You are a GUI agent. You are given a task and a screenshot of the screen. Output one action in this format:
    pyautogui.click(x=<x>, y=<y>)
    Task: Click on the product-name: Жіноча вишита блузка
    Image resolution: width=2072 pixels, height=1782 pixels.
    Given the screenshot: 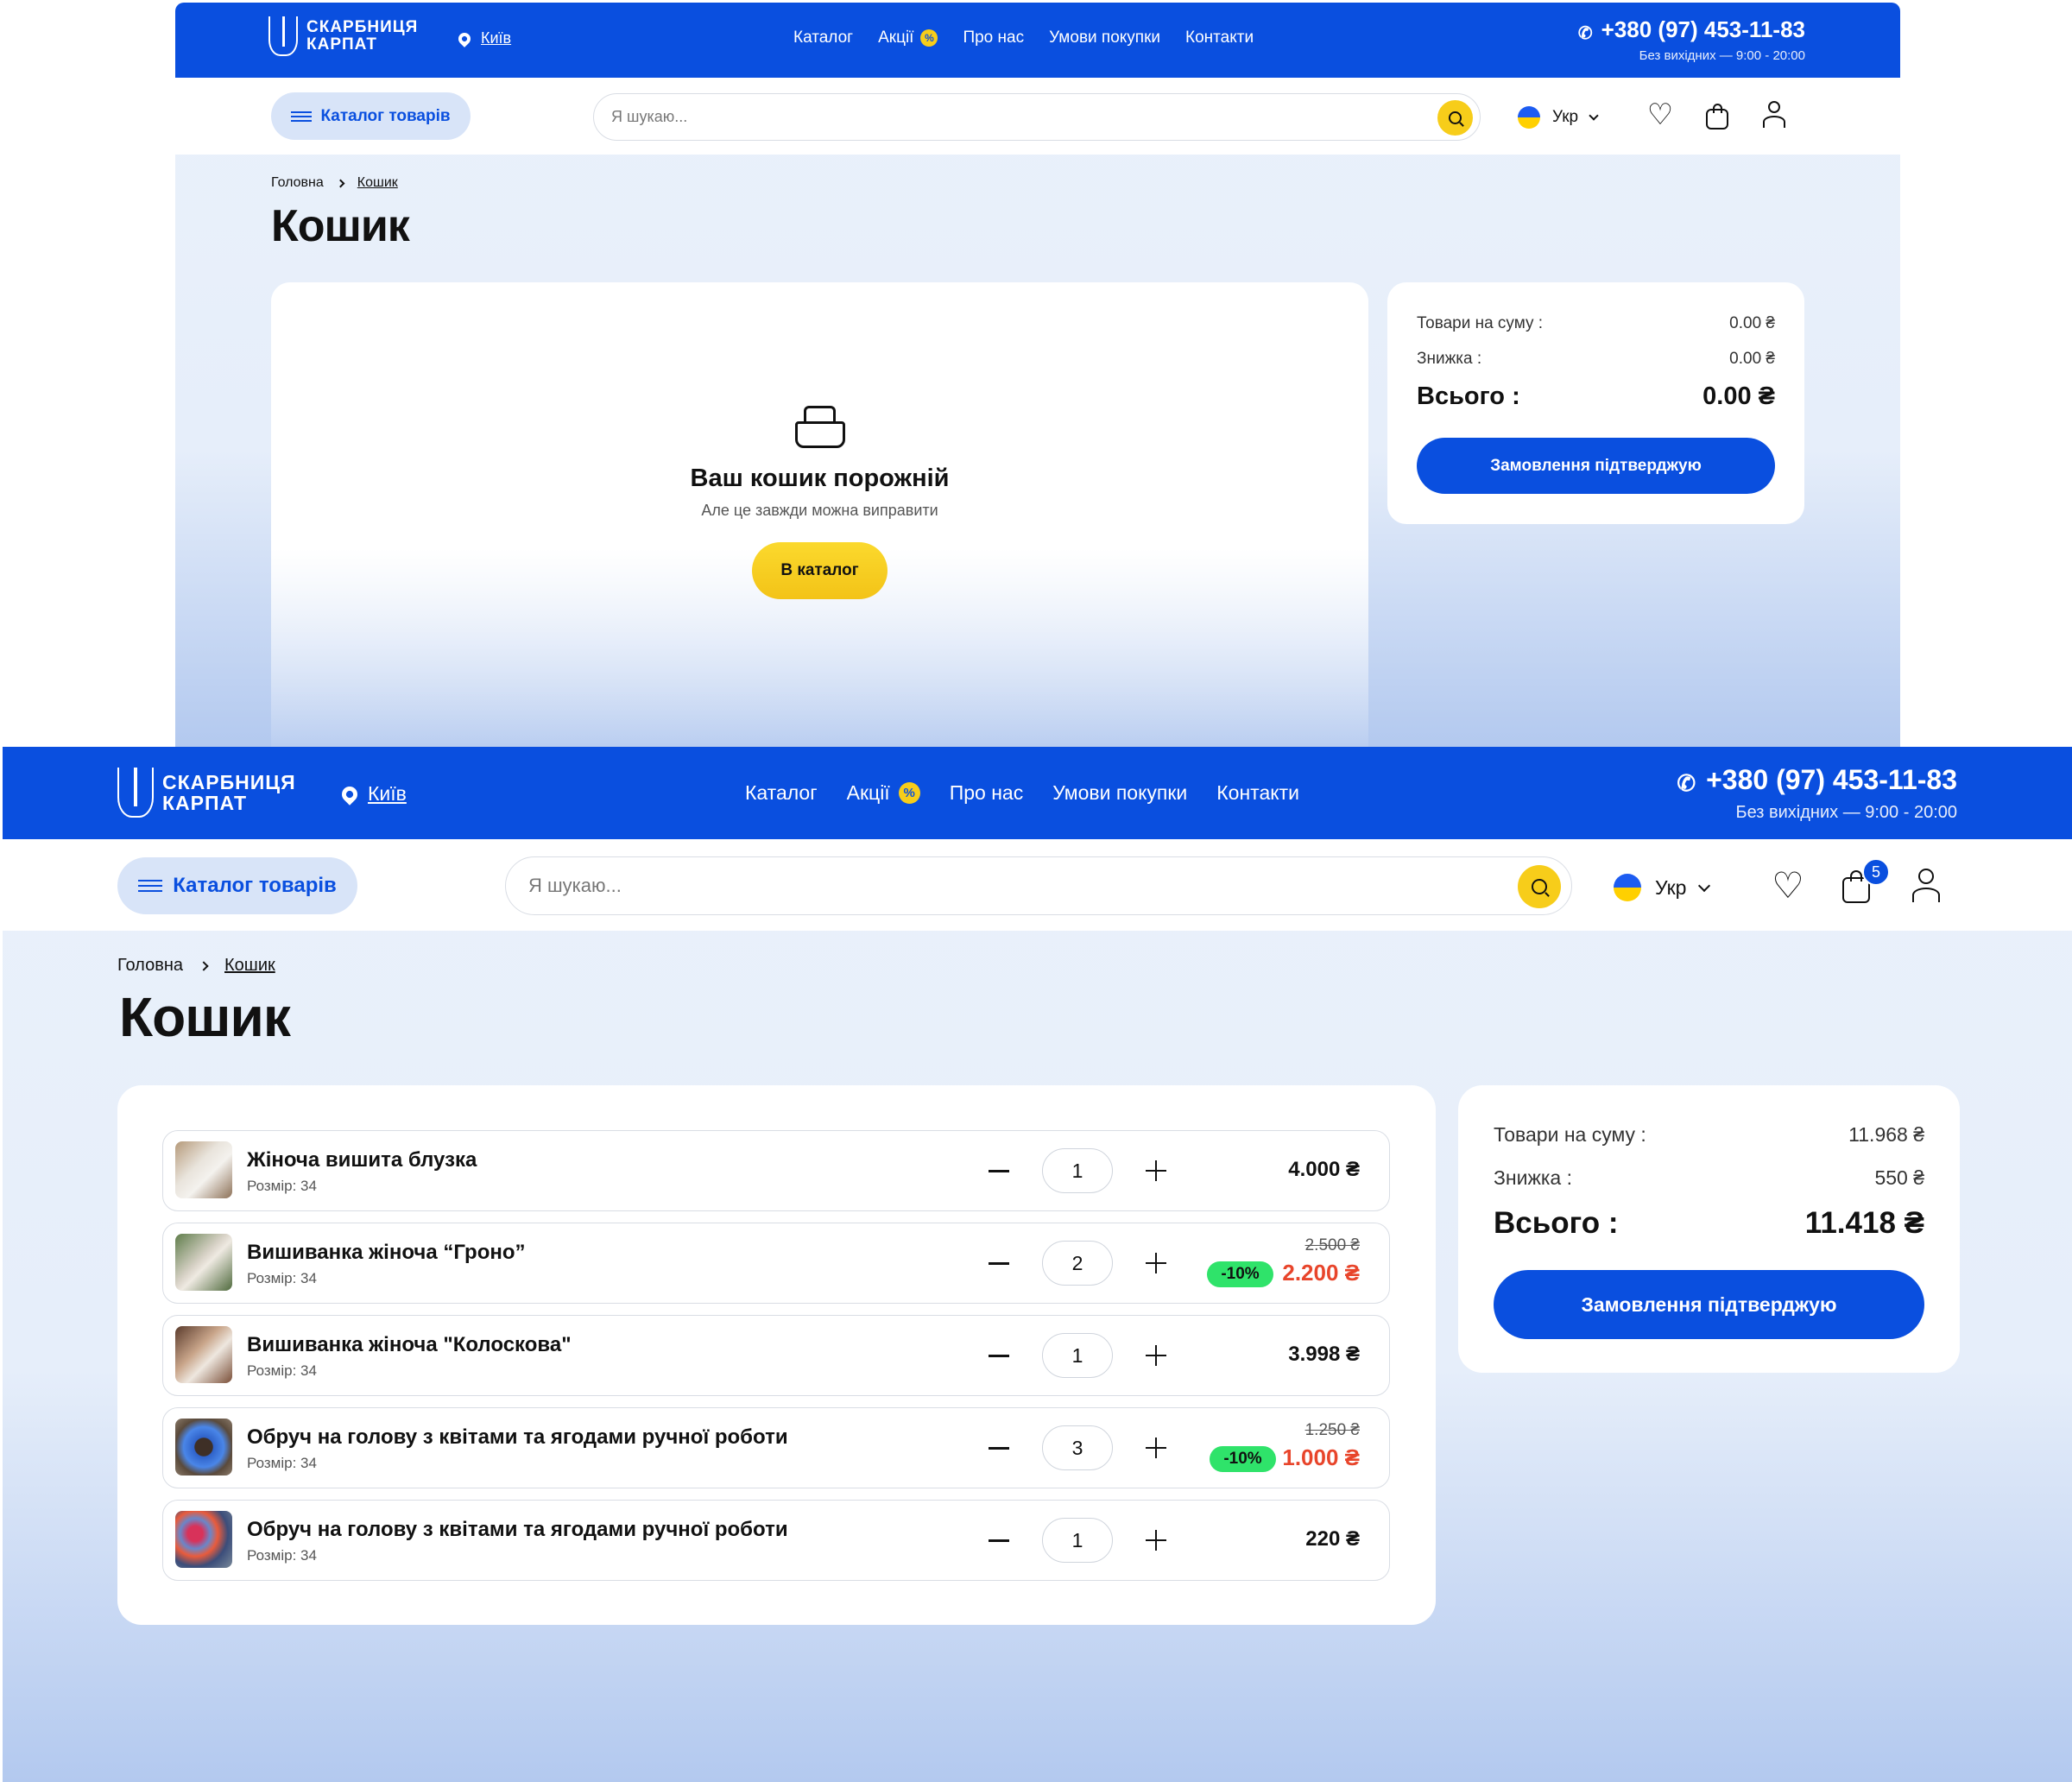 What is the action you would take?
    pyautogui.click(x=362, y=1160)
    